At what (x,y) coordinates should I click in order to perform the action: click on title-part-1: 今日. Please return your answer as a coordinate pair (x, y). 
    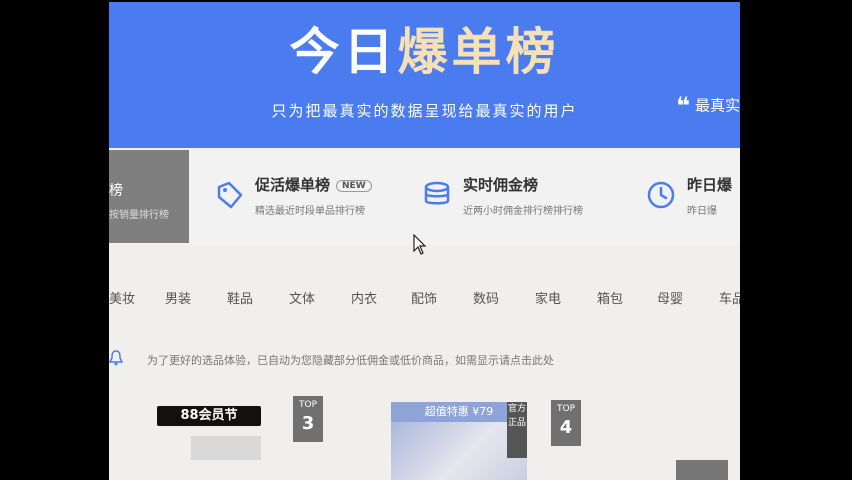
    Looking at the image, I should click on (343, 52).